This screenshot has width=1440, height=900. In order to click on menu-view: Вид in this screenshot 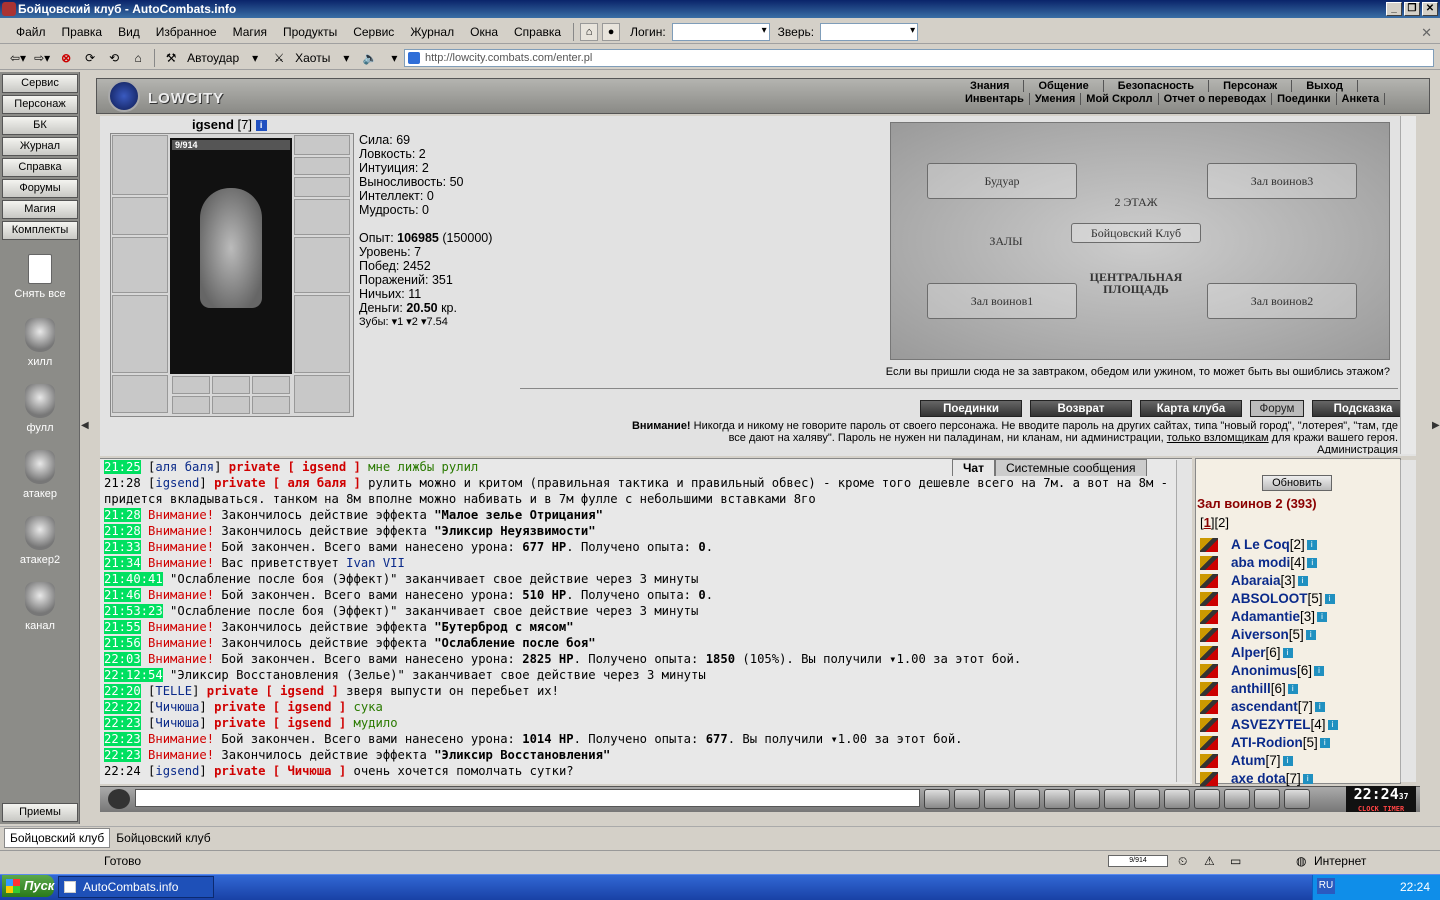, I will do `click(129, 32)`.